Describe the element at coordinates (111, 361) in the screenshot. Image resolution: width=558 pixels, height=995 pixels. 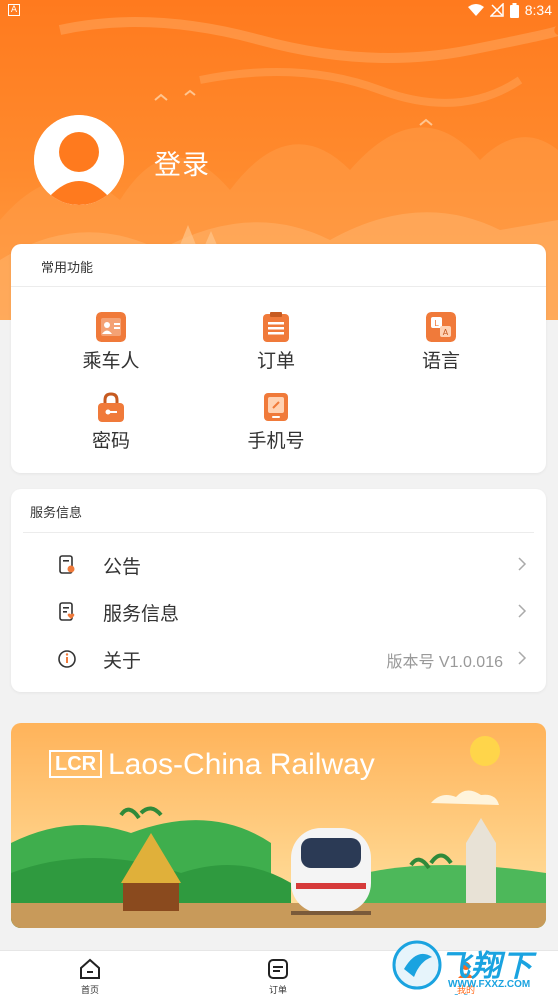
I see `func-passenger-label: 乘车人` at that location.